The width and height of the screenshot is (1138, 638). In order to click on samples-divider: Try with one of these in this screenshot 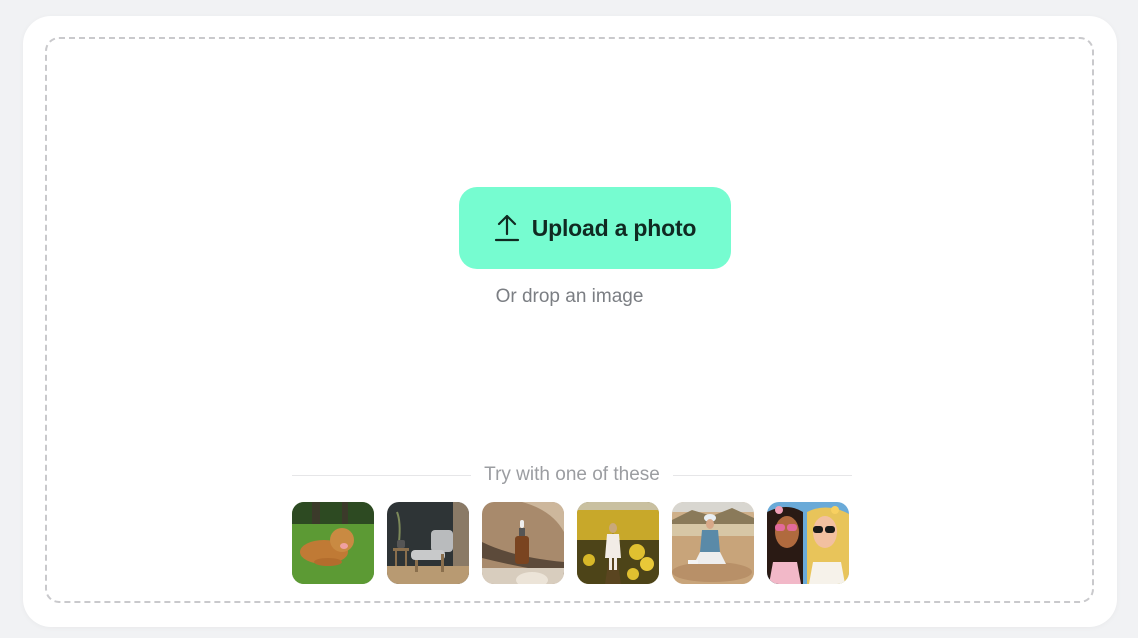, I will do `click(572, 475)`.